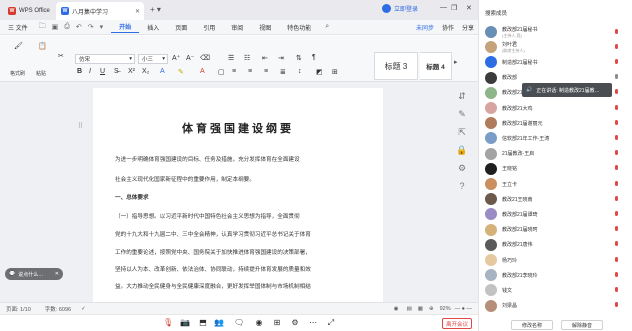  Describe the element at coordinates (582, 325) in the screenshot. I see `unmute-all-button: 解除静音` at that location.